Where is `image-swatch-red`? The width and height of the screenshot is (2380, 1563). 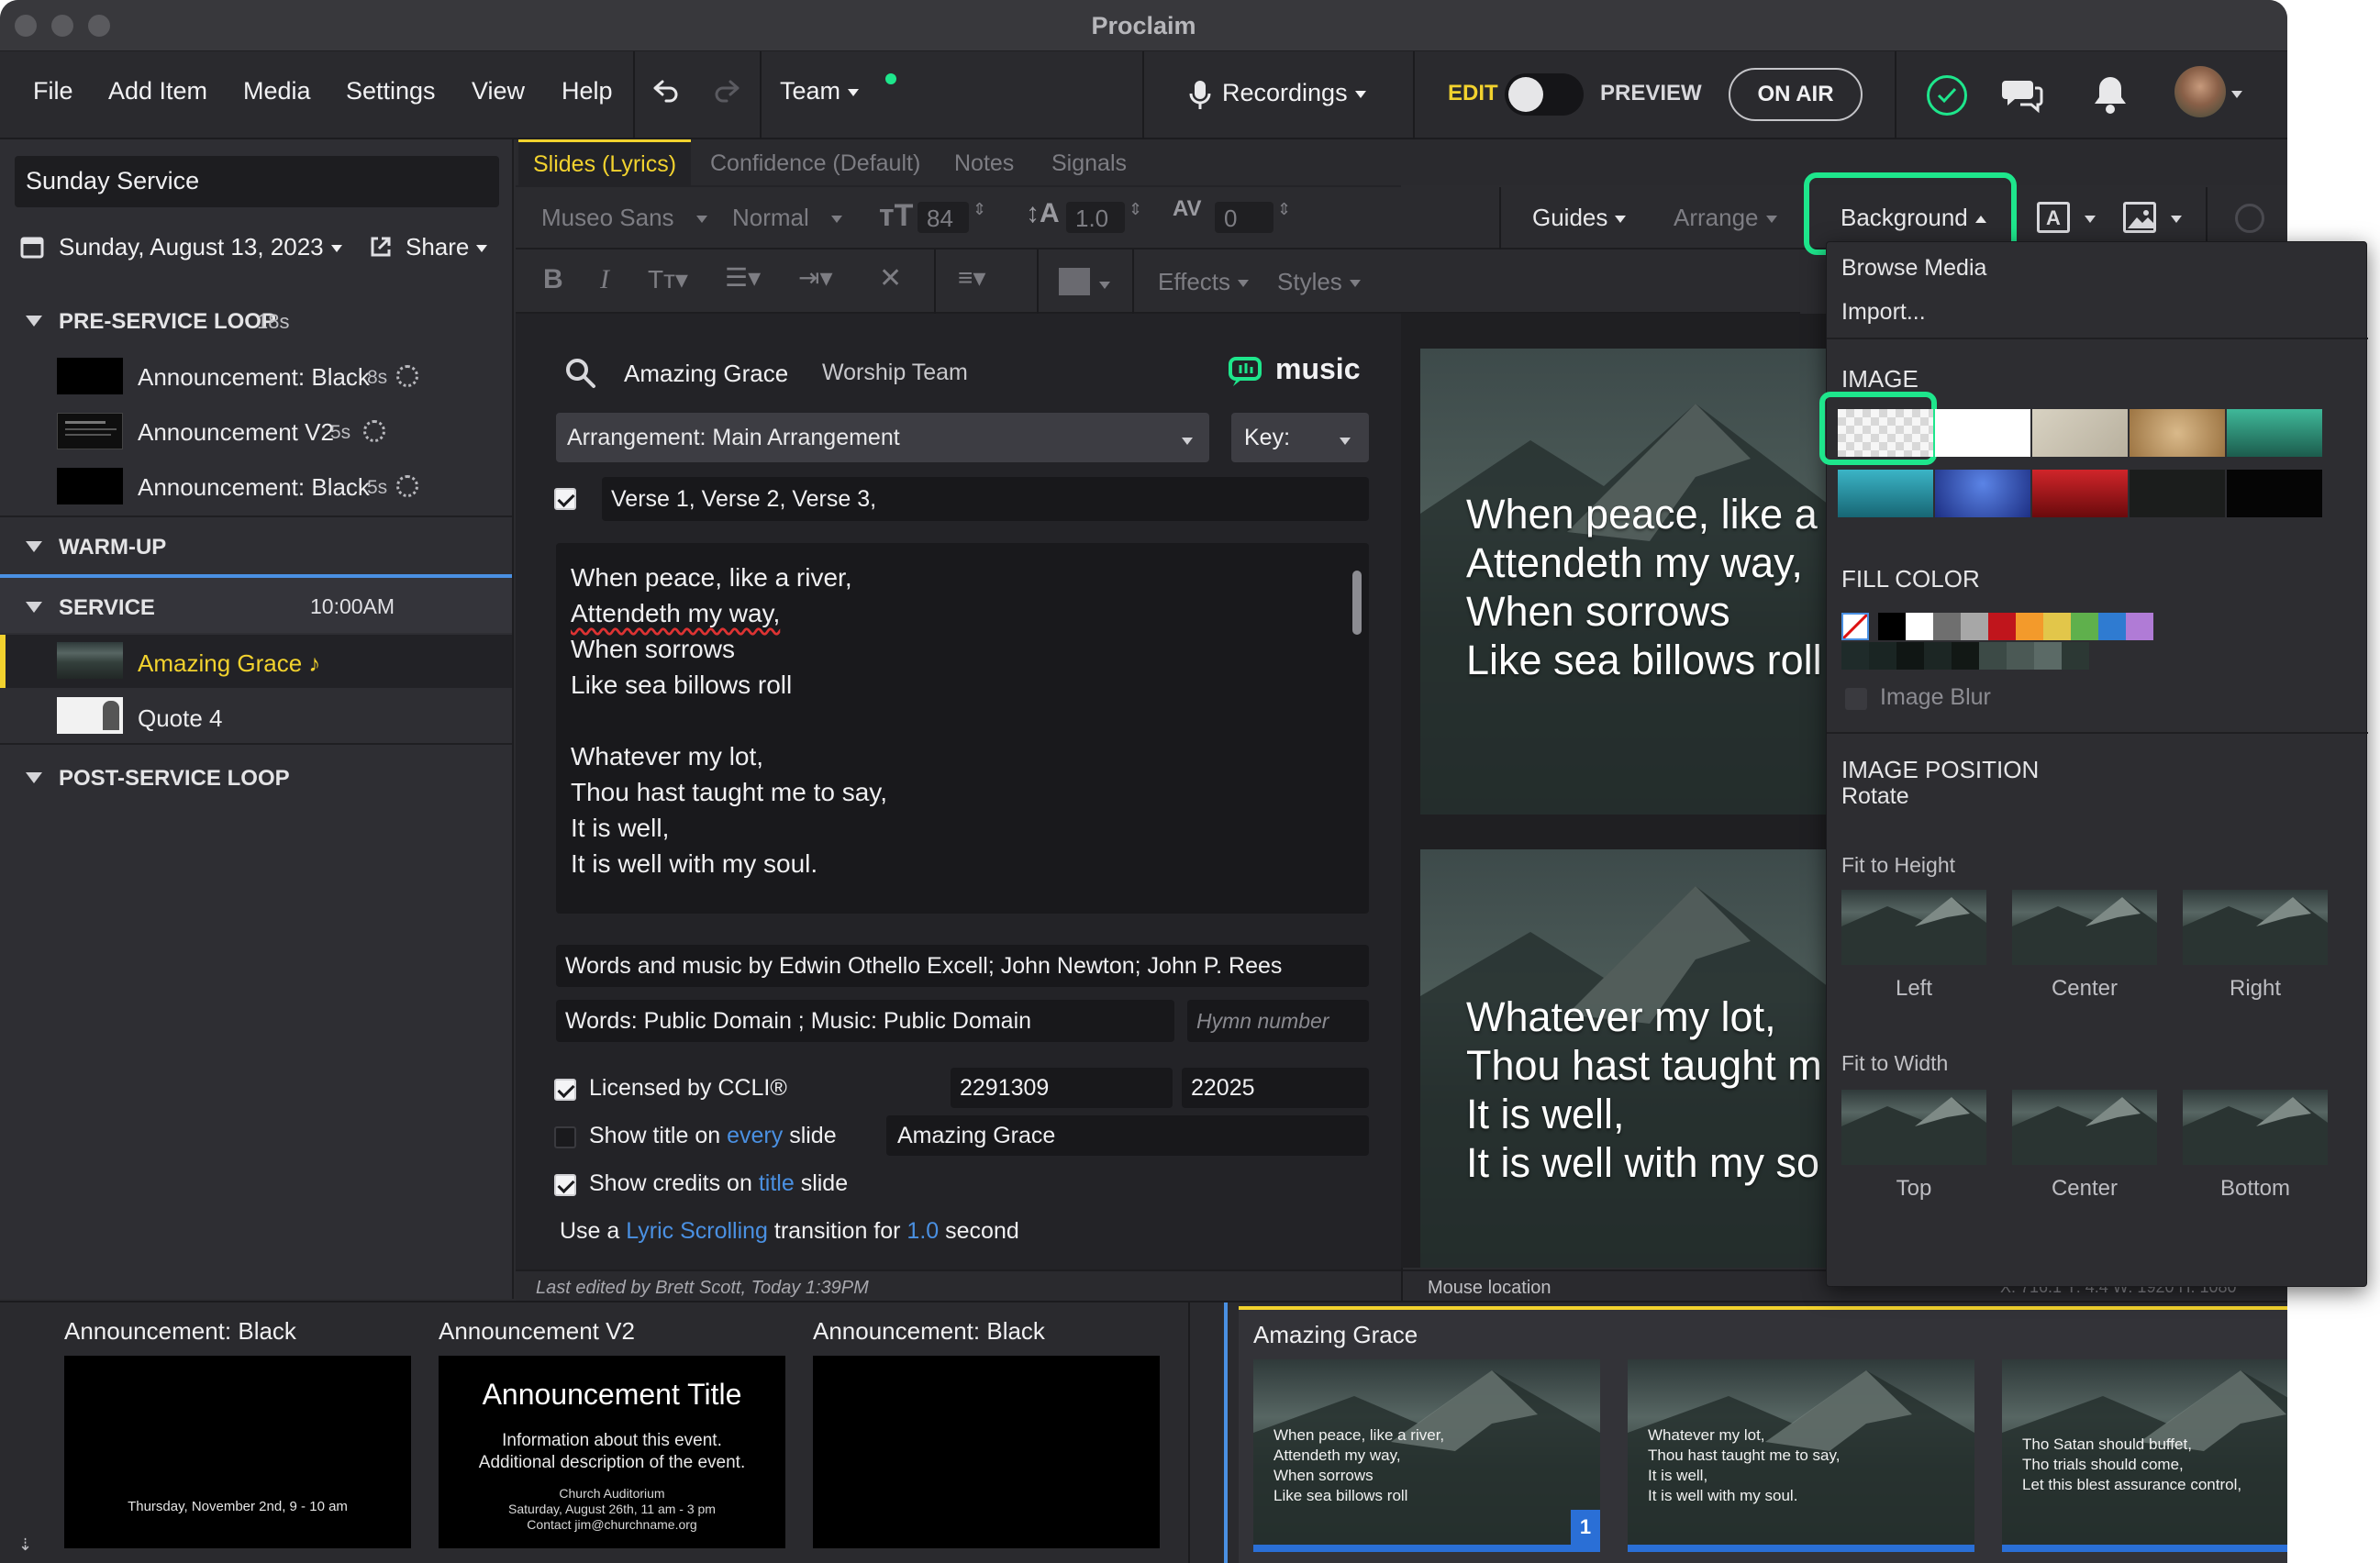
image-swatch-red is located at coordinates (2080, 493).